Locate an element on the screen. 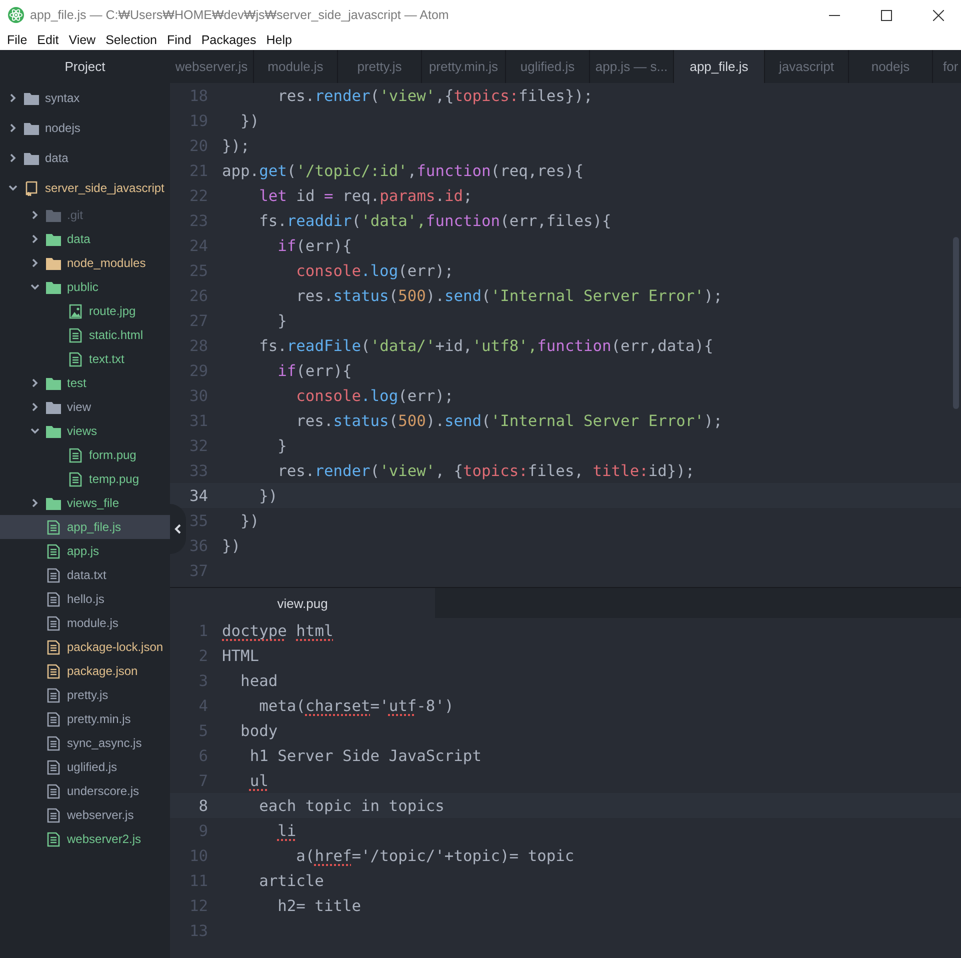  code-line: li is located at coordinates (287, 831).